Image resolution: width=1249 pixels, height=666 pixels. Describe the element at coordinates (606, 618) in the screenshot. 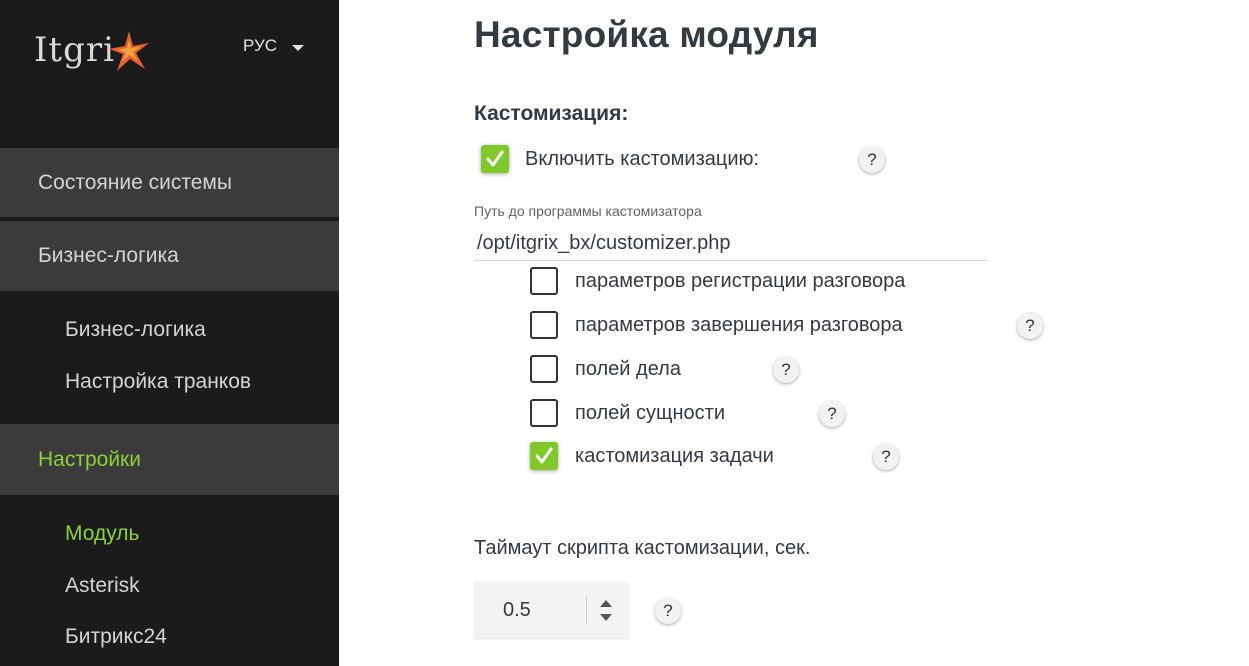

I see `decrement-arrow-icon` at that location.